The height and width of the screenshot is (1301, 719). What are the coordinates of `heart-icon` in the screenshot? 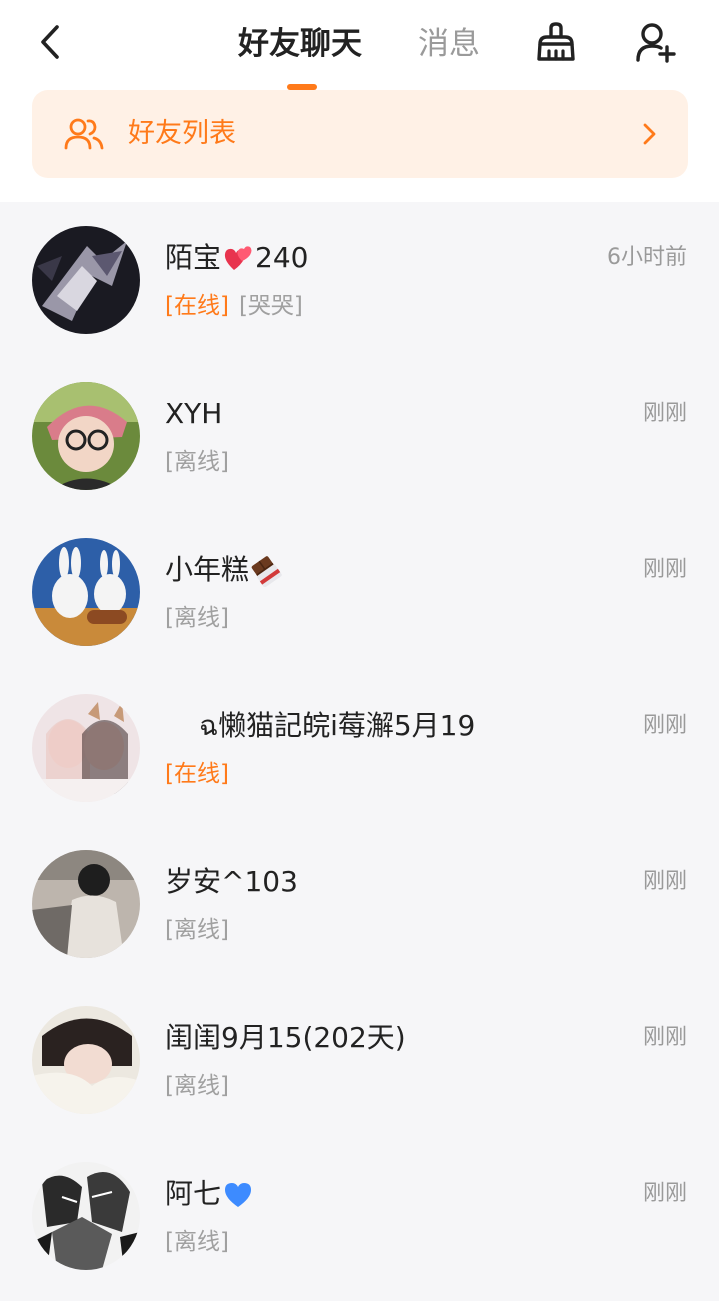 It's located at (238, 258).